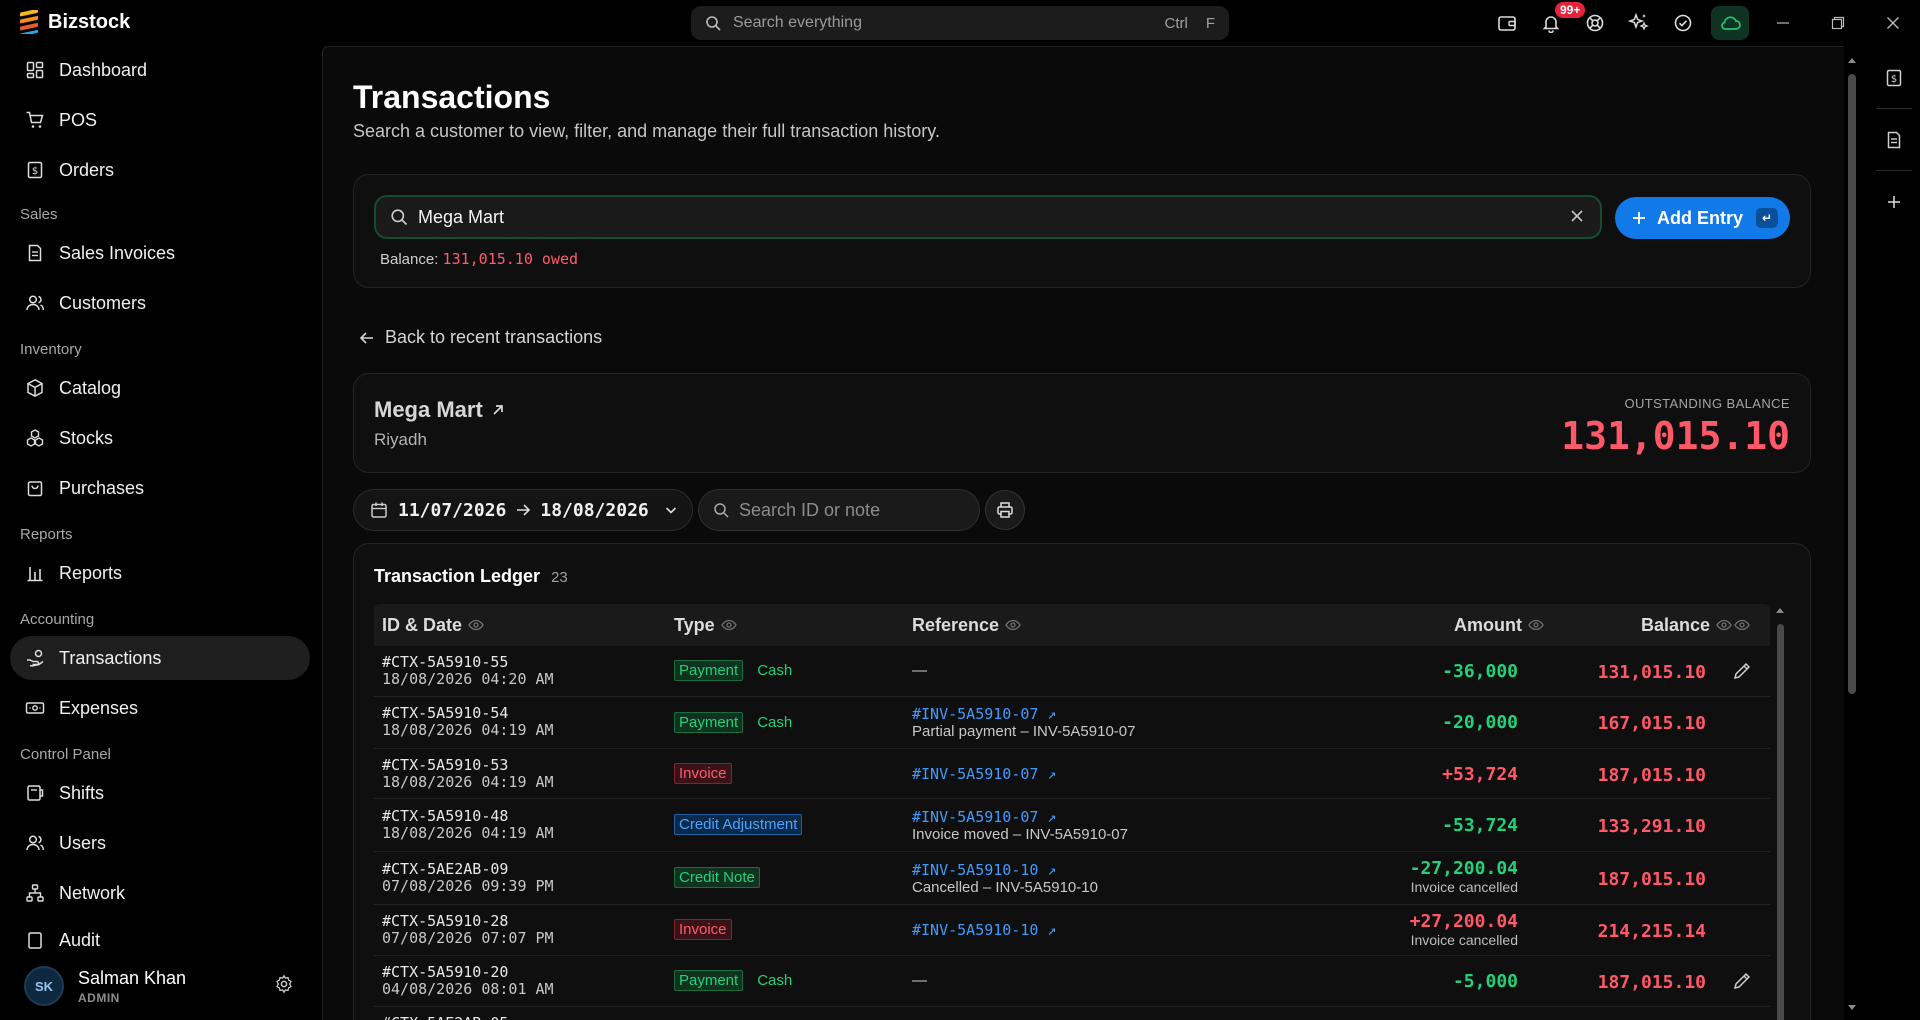  What do you see at coordinates (160, 893) in the screenshot?
I see `sidebar-item-network: Network` at bounding box center [160, 893].